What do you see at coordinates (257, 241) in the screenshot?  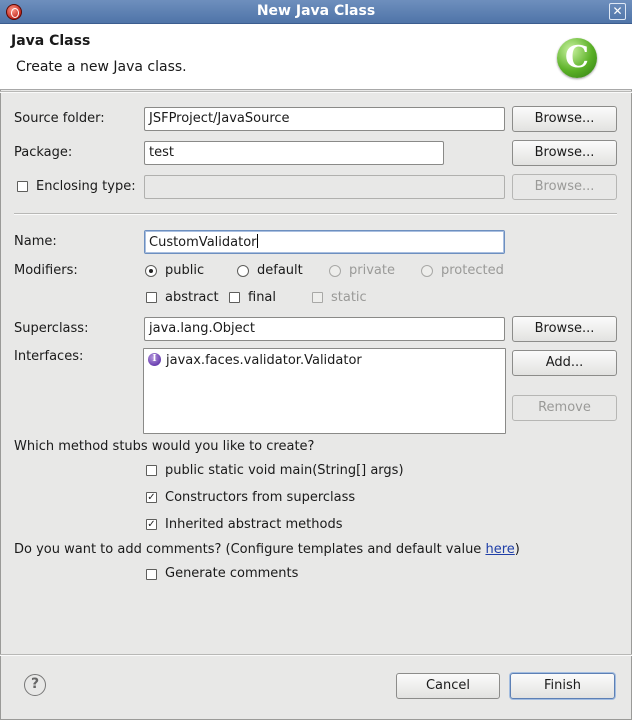 I see `text-caret` at bounding box center [257, 241].